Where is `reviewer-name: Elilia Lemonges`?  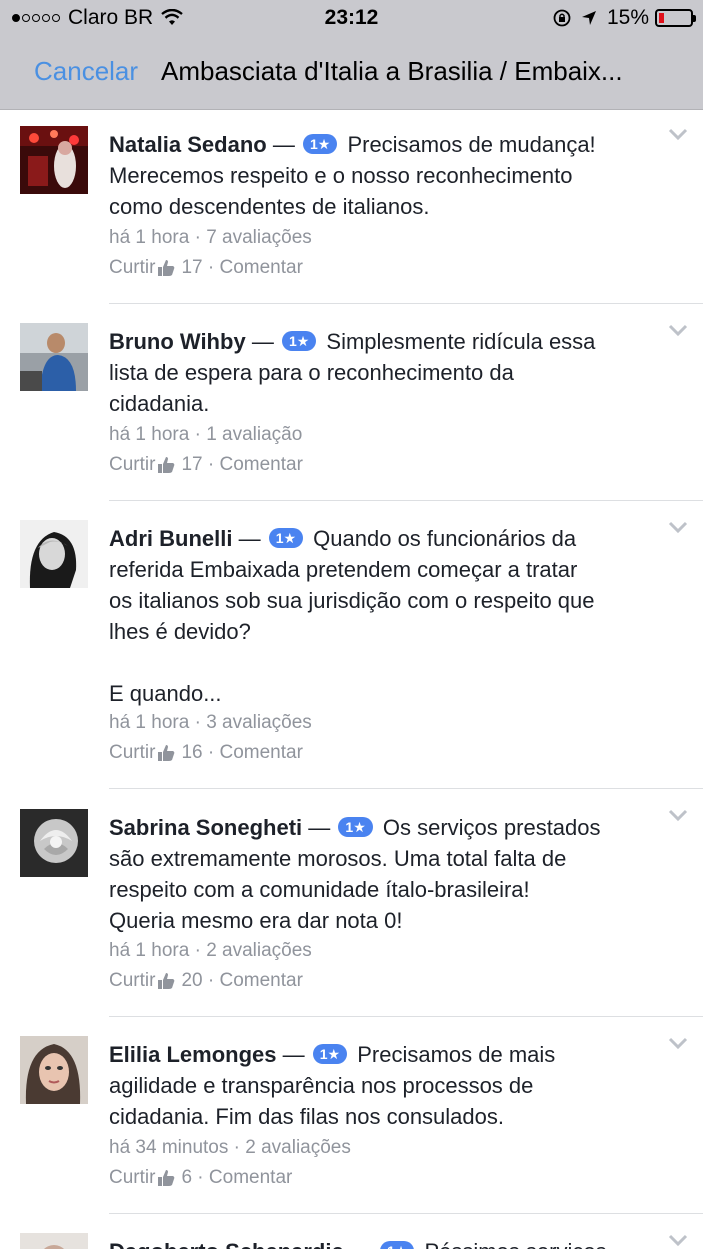 reviewer-name: Elilia Lemonges is located at coordinates (193, 1054).